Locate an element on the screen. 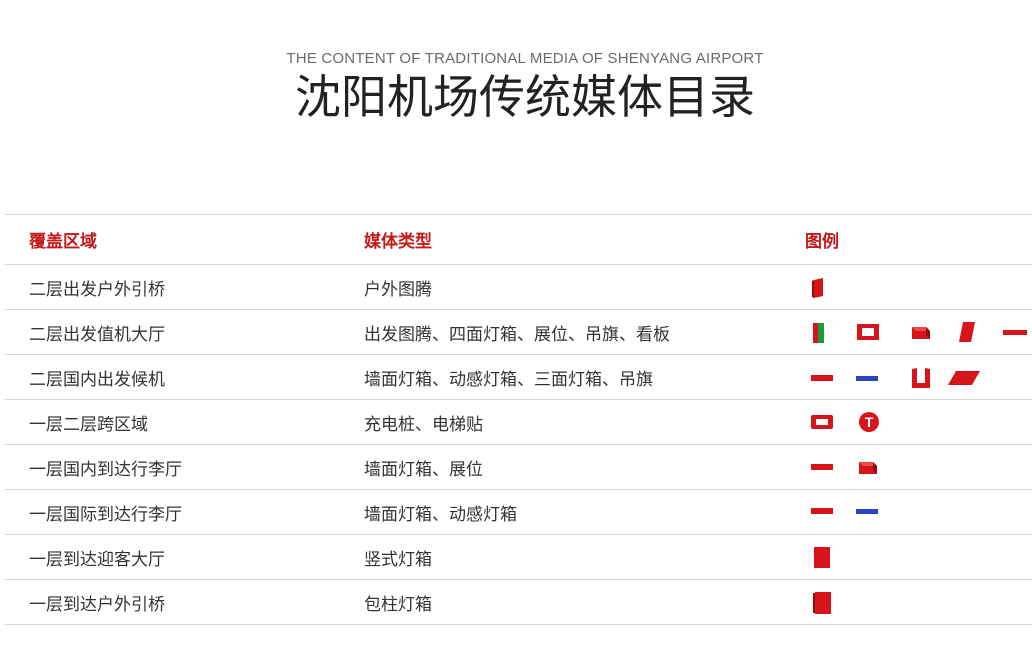  media-type-cell: 竖式灯箱 is located at coordinates (398, 559).